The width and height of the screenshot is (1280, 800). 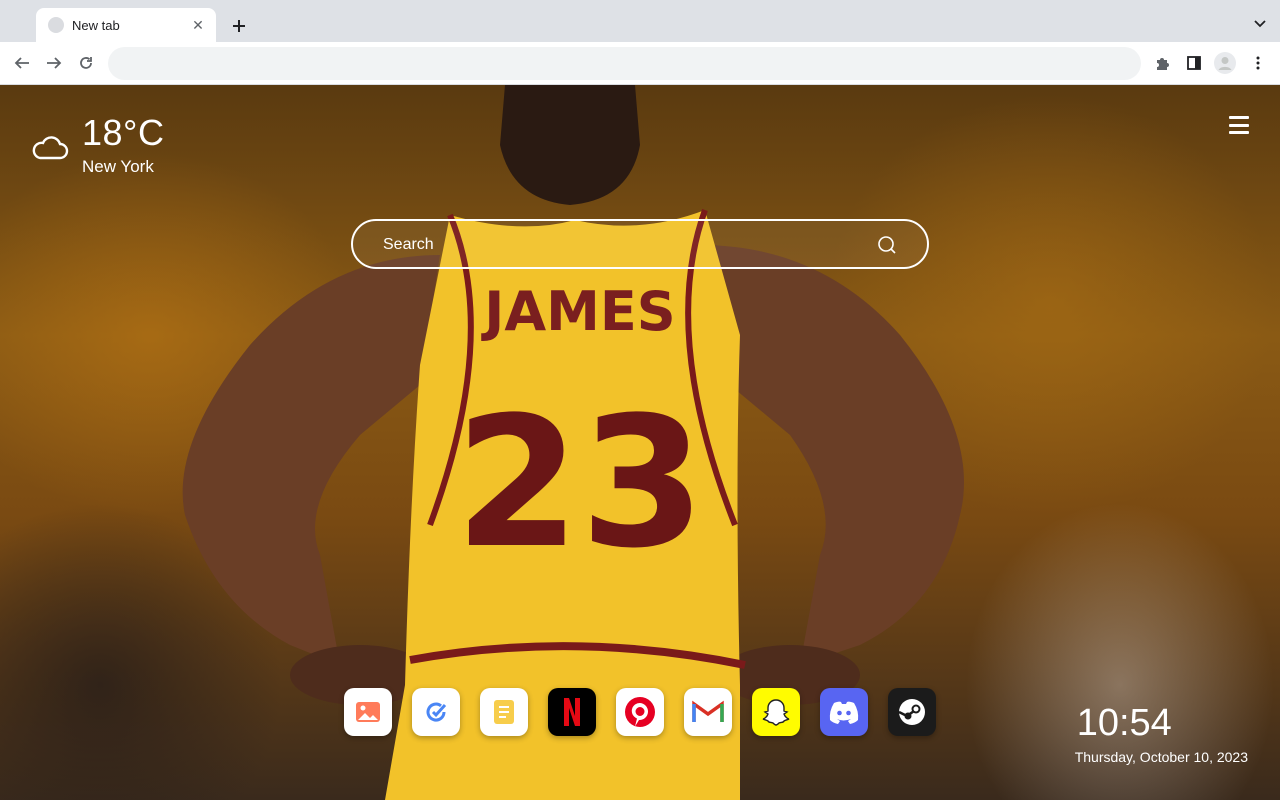 What do you see at coordinates (126, 25) in the screenshot?
I see `browser-tab: New tab ✕` at bounding box center [126, 25].